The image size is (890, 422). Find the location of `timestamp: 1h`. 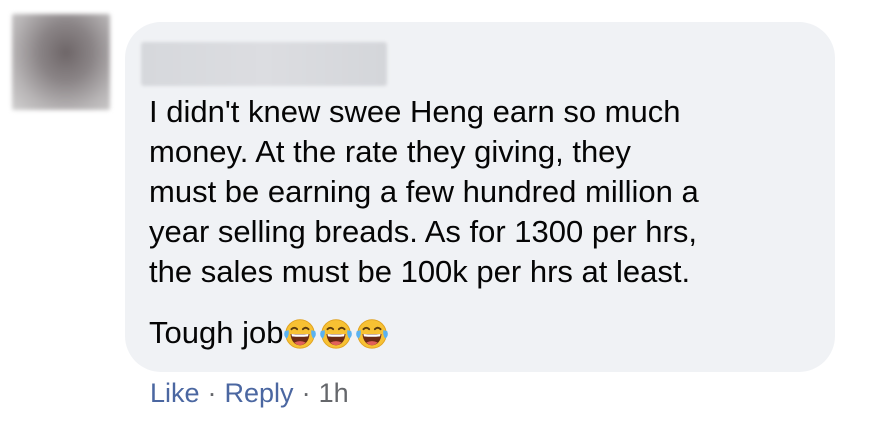

timestamp: 1h is located at coordinates (334, 393).